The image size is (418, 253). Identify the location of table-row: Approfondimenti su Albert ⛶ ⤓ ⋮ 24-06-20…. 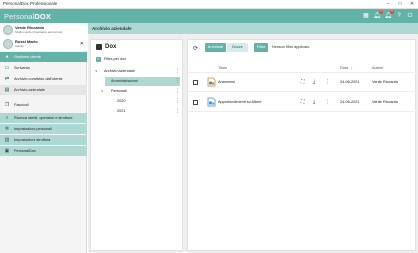
(302, 102).